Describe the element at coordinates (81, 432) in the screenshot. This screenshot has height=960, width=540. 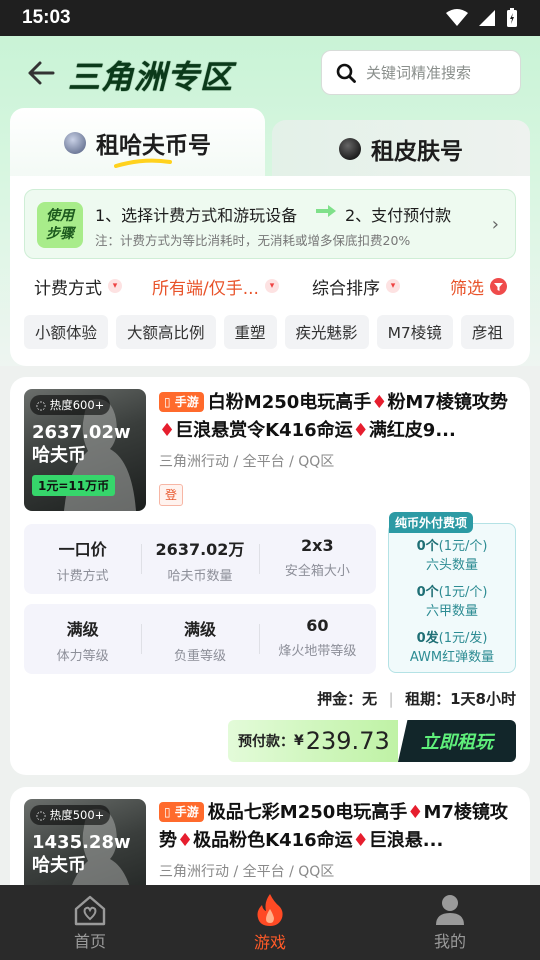
I see `coin-amount-value: 2637.02w` at that location.